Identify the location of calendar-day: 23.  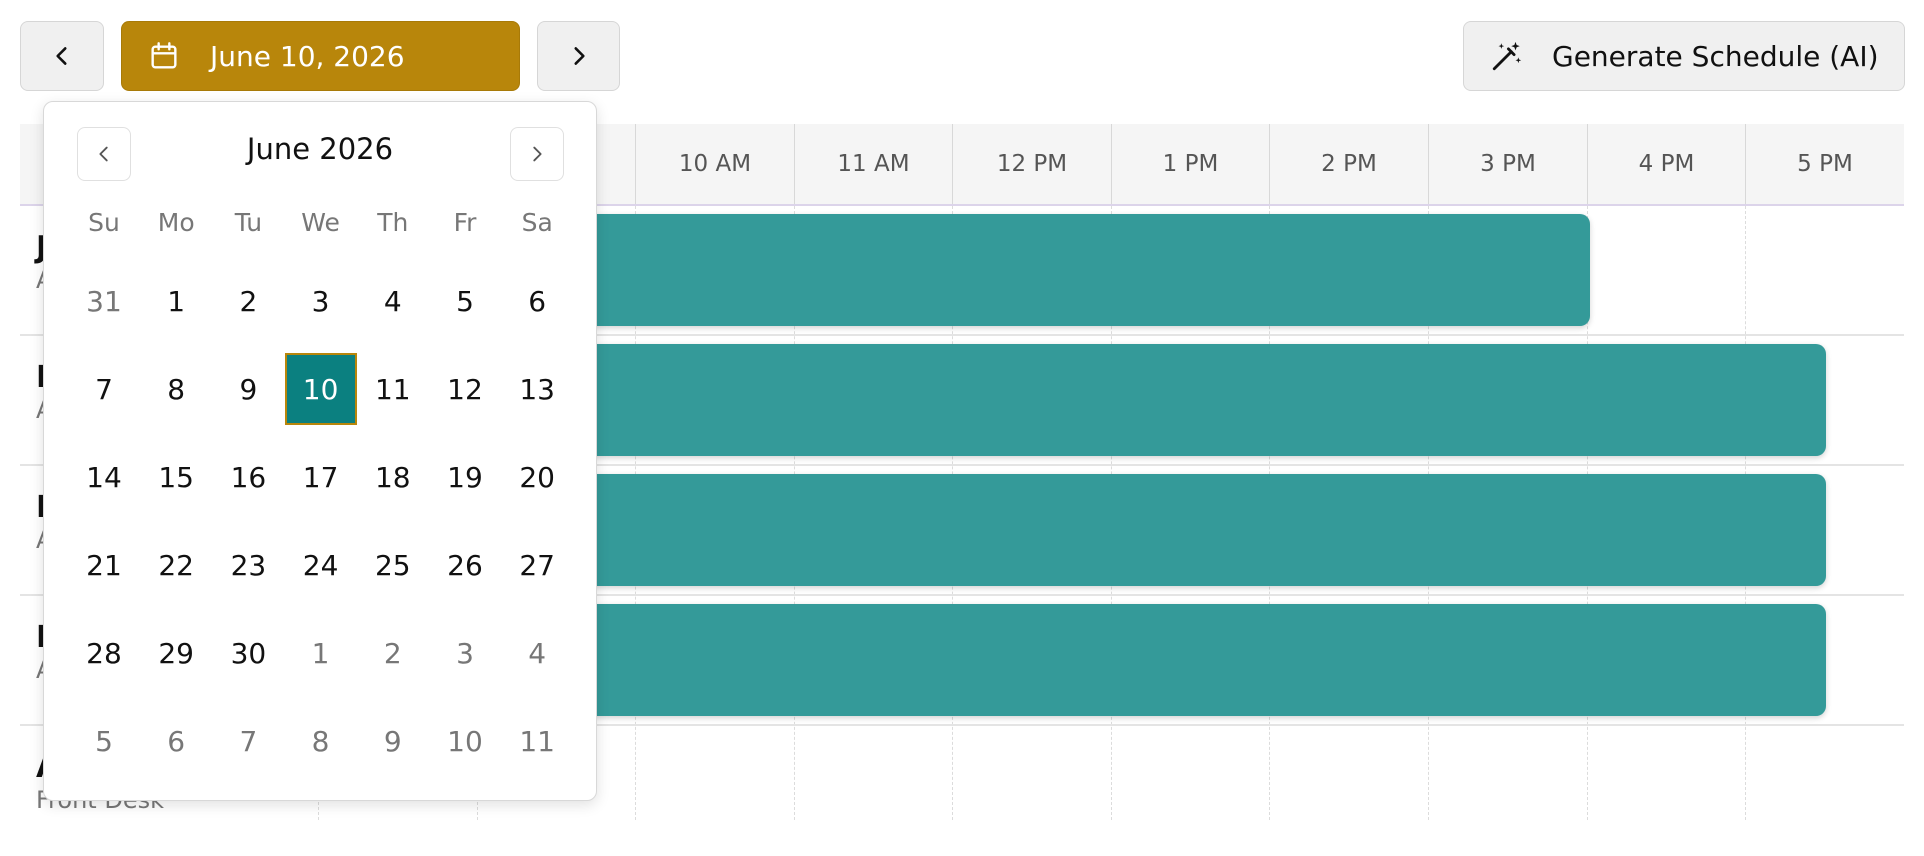
(248, 565).